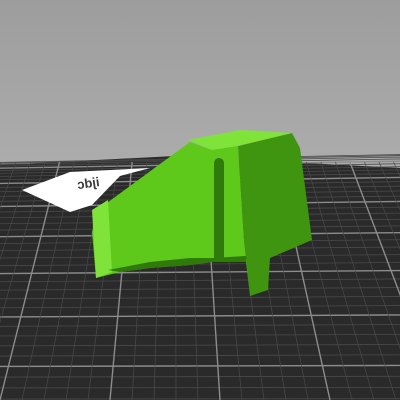  Describe the element at coordinates (219, 210) in the screenshot. I see `model-slot` at that location.